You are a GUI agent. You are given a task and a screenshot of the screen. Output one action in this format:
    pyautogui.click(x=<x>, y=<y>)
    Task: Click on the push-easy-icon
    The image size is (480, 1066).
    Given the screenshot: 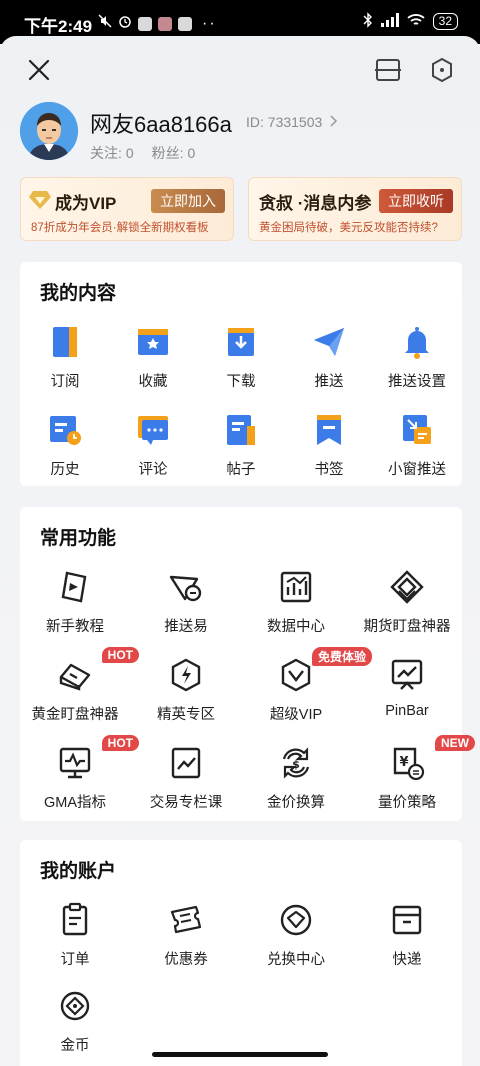 What is the action you would take?
    pyautogui.click(x=186, y=587)
    